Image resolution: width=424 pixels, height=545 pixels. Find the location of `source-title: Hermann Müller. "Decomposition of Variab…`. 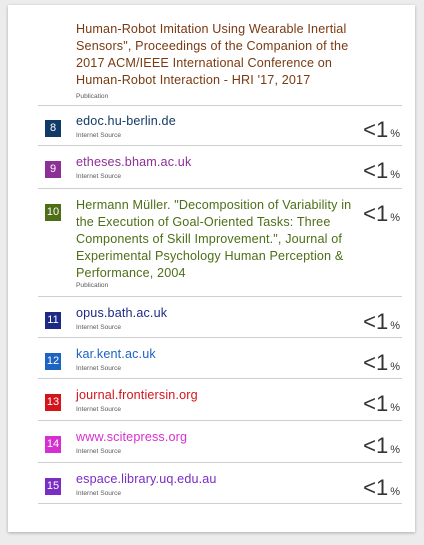

source-title: Hermann Müller. "Decomposition of Variab… is located at coordinates (215, 239).